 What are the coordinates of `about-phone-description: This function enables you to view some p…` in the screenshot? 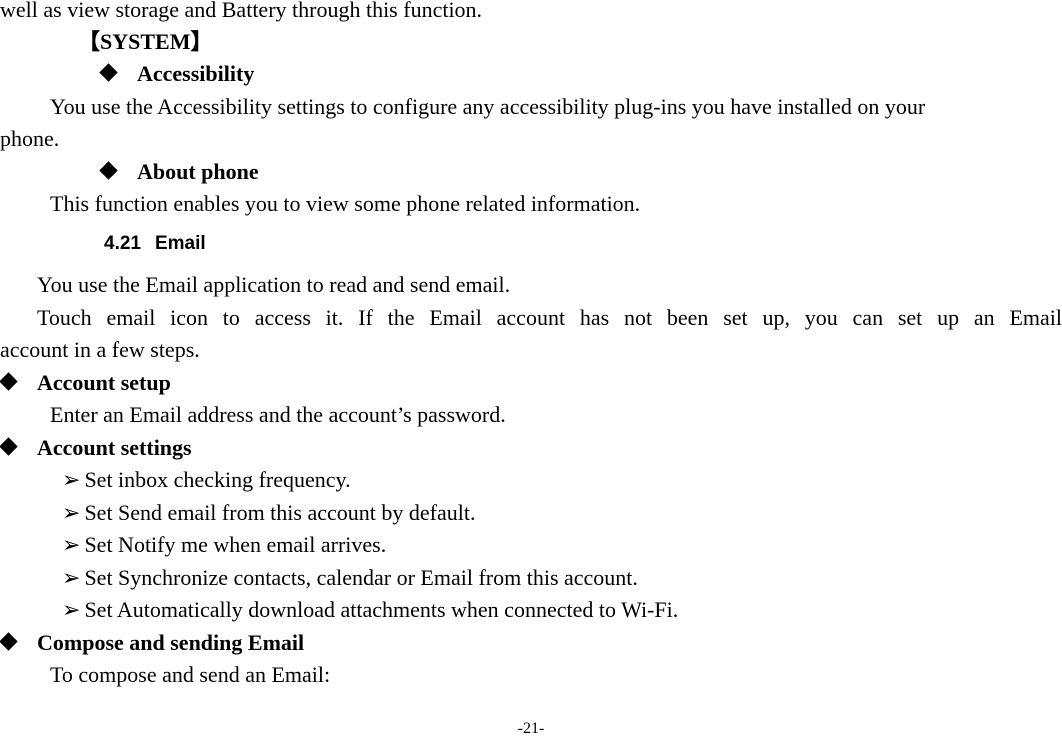 It's located at (345, 203).